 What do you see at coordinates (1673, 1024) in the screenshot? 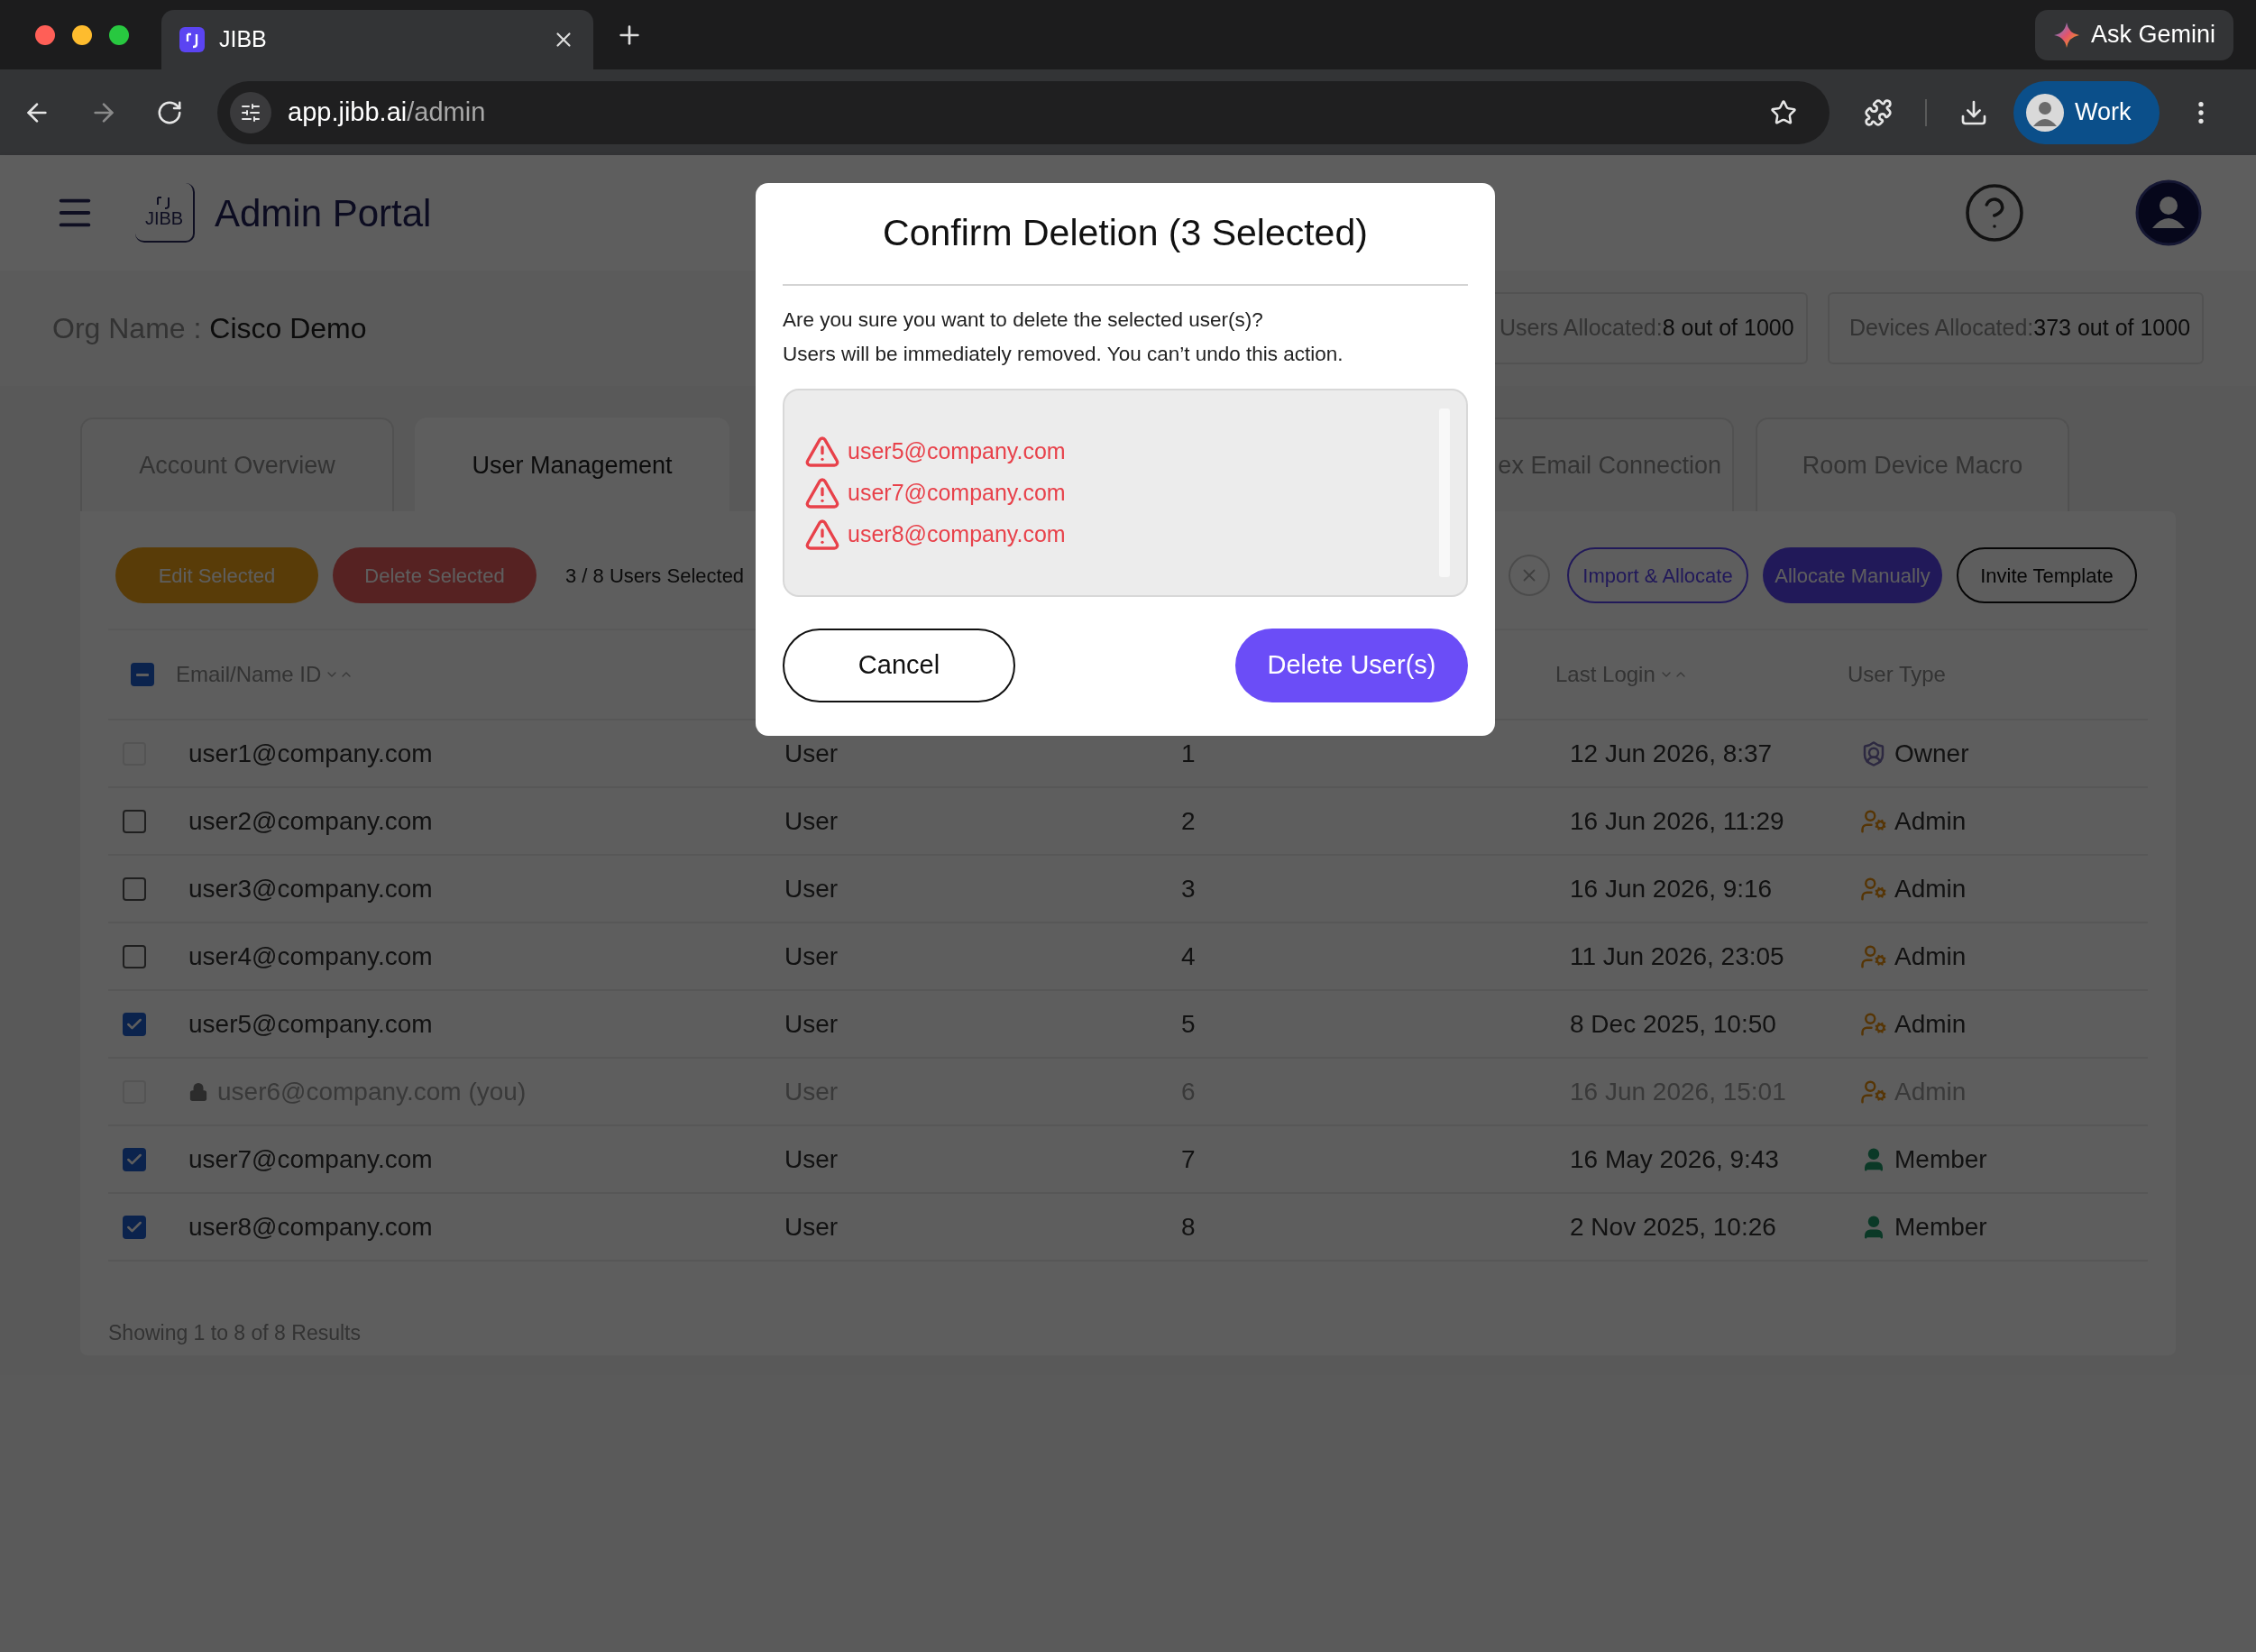
I see `last-login-cell: 8 Dec 2025, 10:50` at bounding box center [1673, 1024].